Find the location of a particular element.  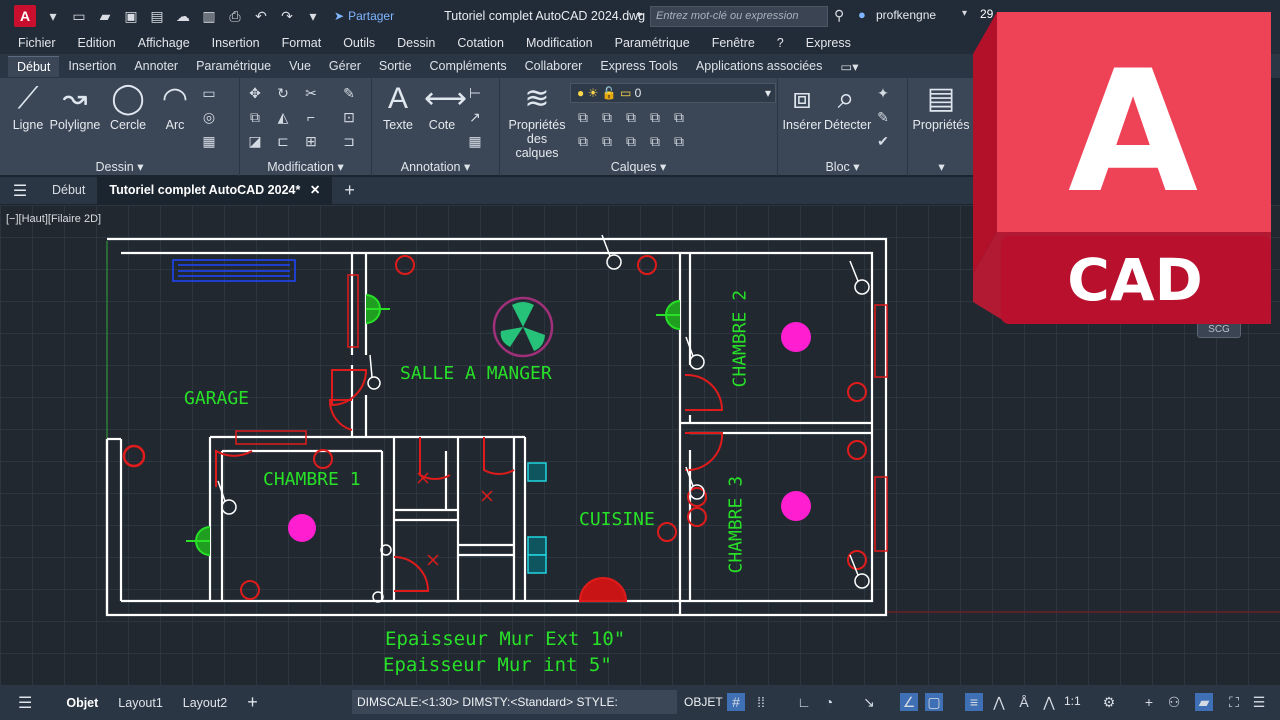

snap-icon: ⁞⁞ is located at coordinates (761, 702).